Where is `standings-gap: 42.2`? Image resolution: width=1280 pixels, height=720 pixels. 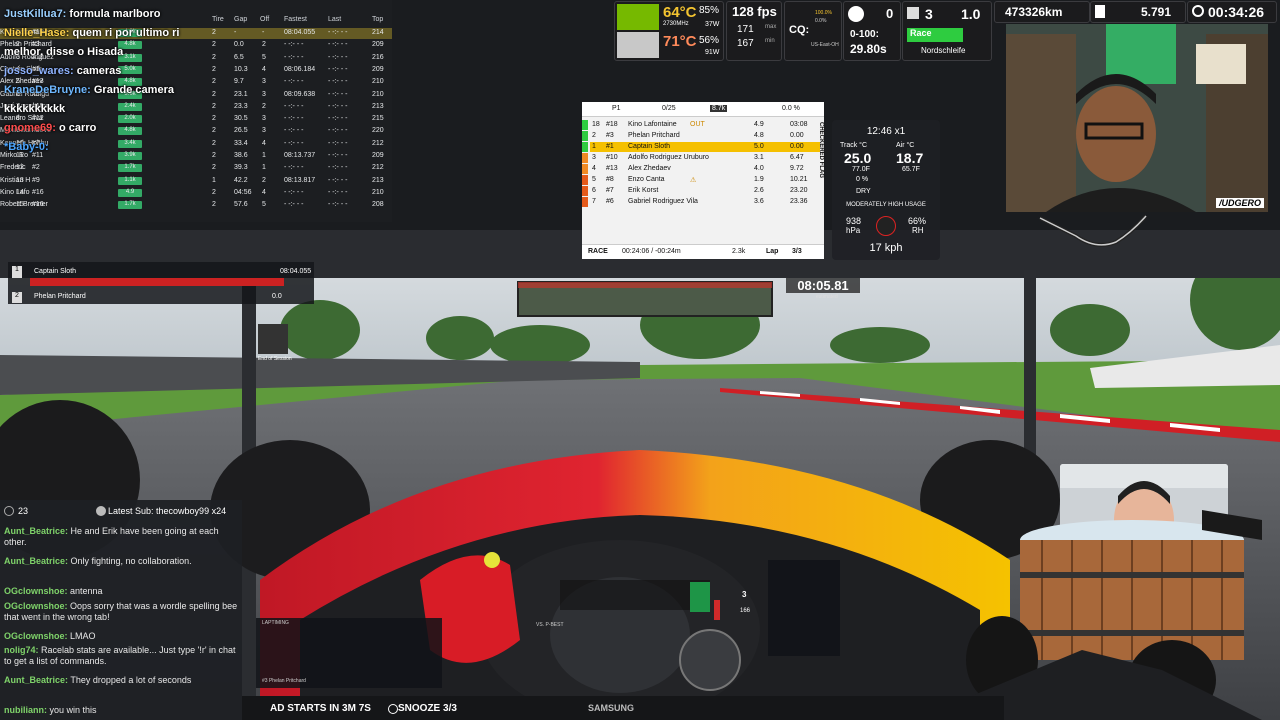 standings-gap: 42.2 is located at coordinates (241, 180).